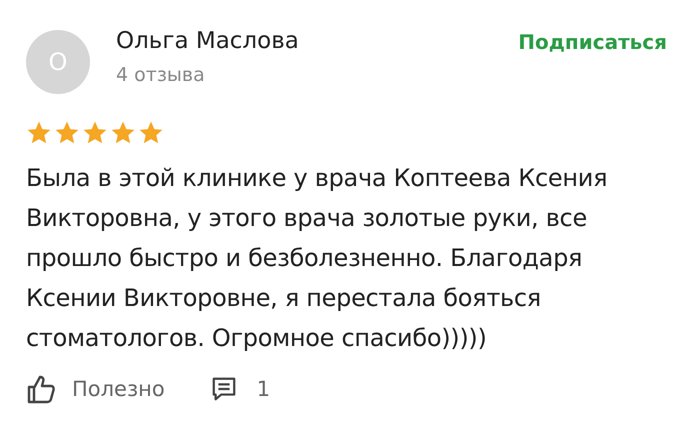  Describe the element at coordinates (592, 42) in the screenshot. I see `subscribe-button: Подписаться` at that location.